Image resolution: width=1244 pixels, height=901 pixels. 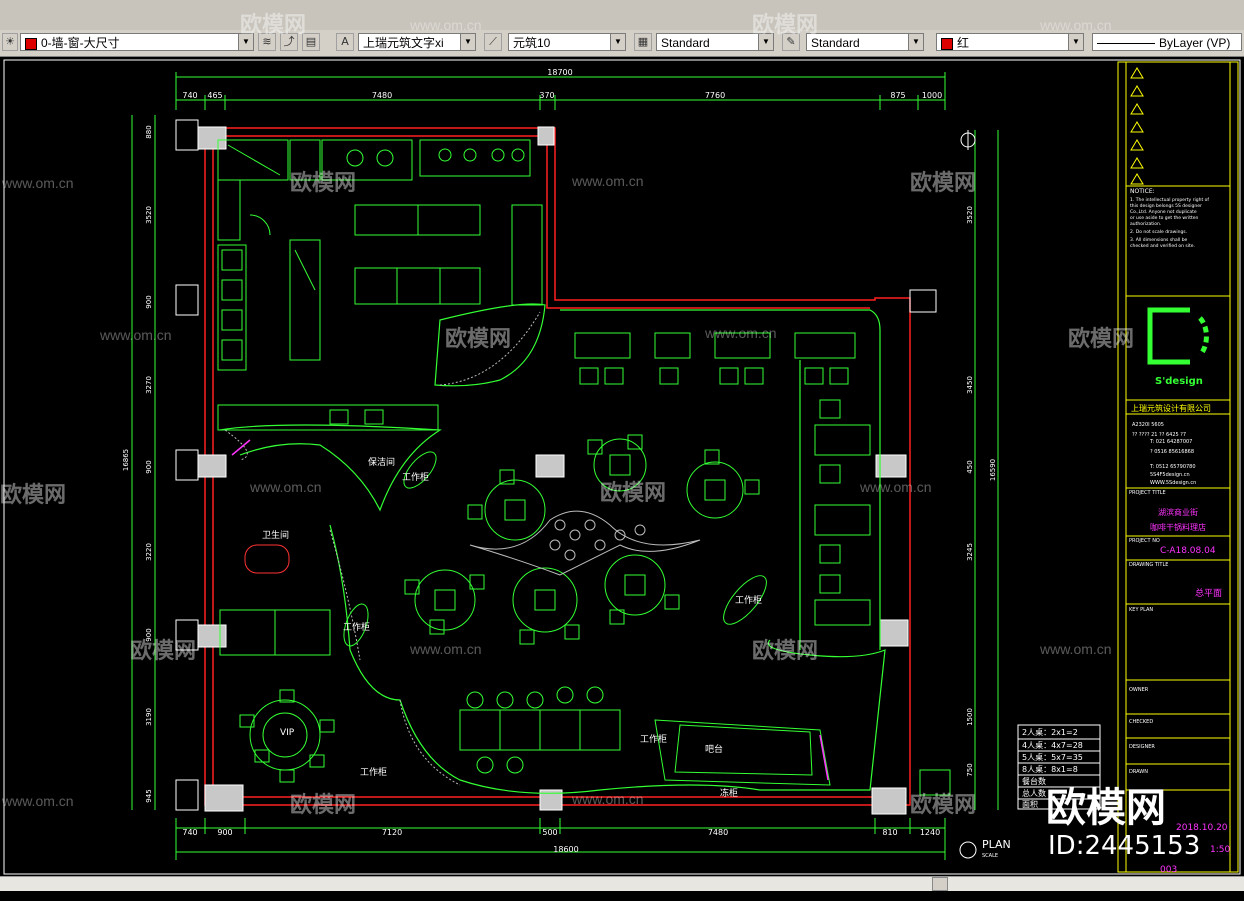 I want to click on room-label-cabinet-1: 工作柜, so click(x=415, y=477).